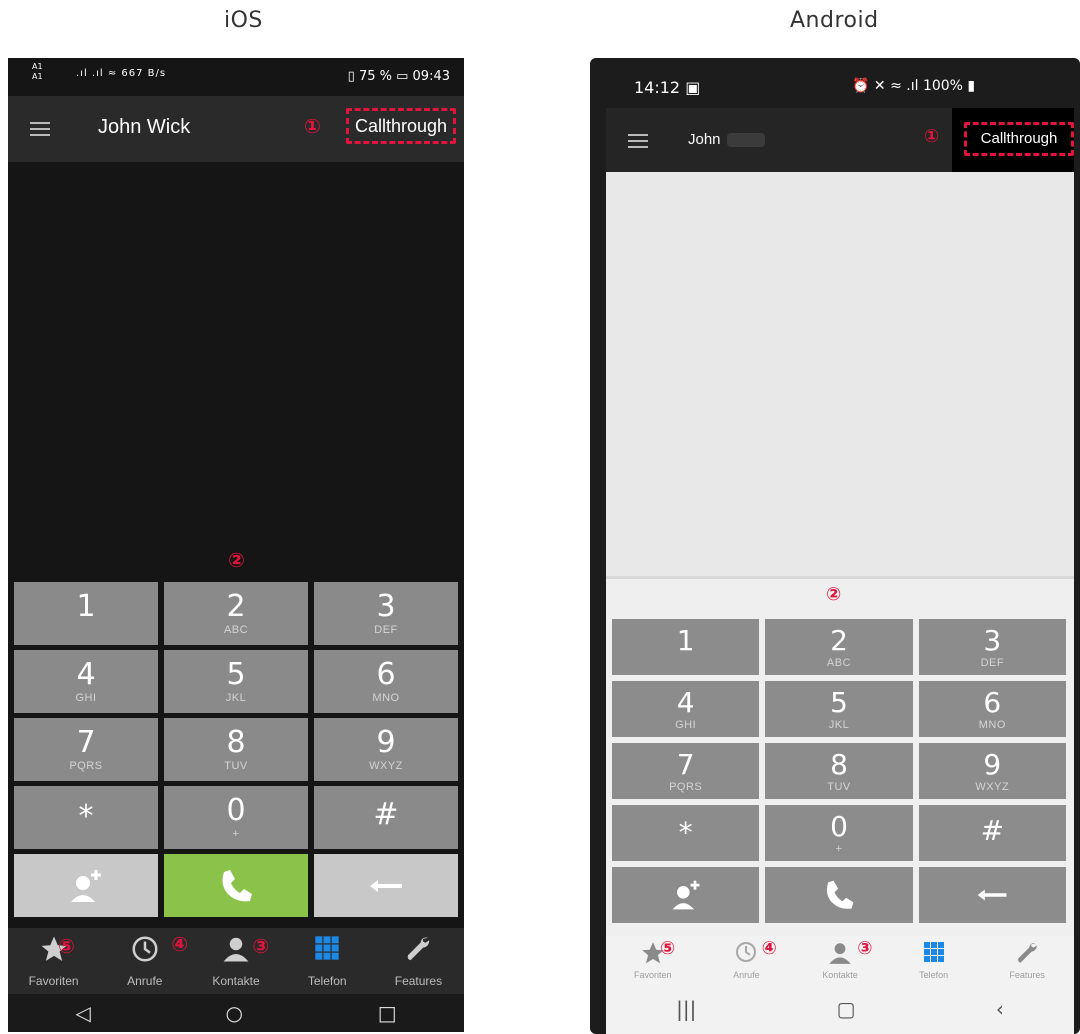 The height and width of the screenshot is (1034, 1080). I want to click on marker-3: ③, so click(261, 946).